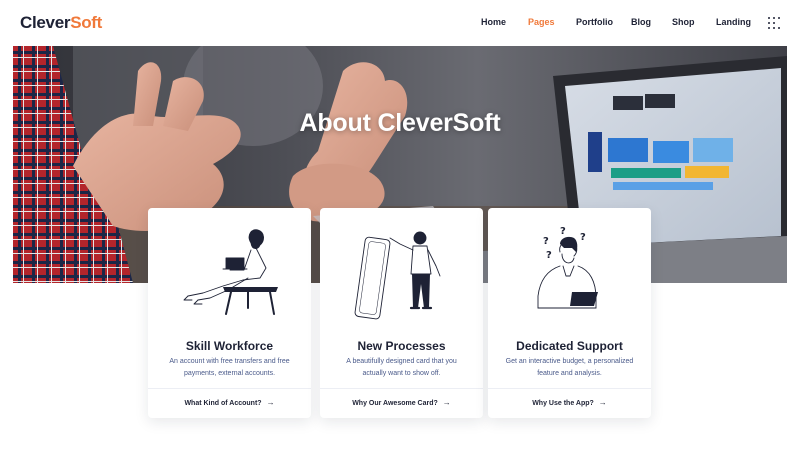 The width and height of the screenshot is (800, 450). What do you see at coordinates (541, 22) in the screenshot?
I see `nav-item-pages: Pages` at bounding box center [541, 22].